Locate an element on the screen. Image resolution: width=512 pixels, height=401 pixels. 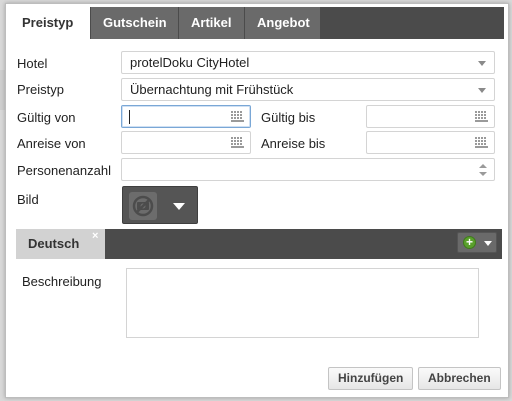
tab-deutsch: Deutsch × is located at coordinates (60, 244).